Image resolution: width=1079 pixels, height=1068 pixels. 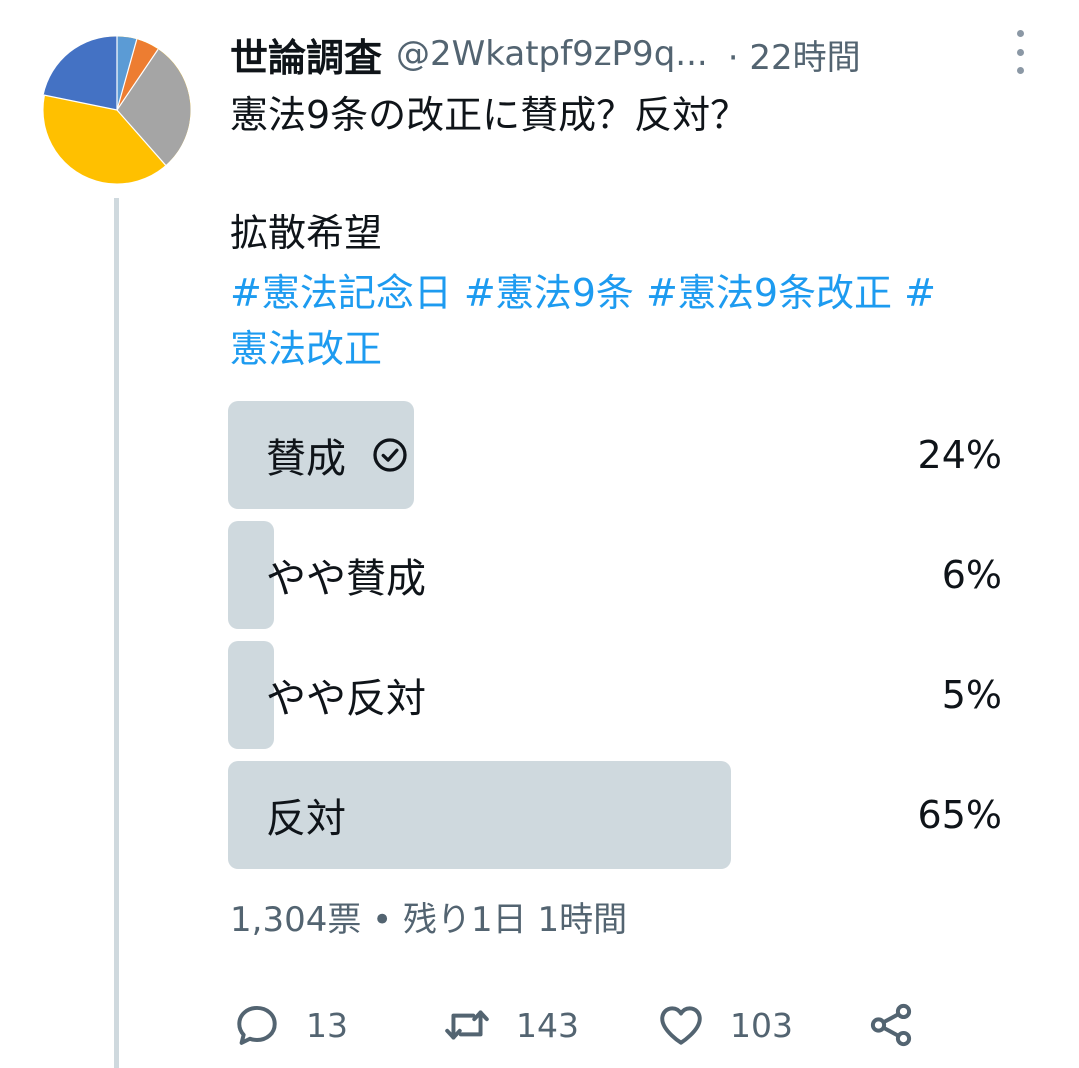 I want to click on poll-option-2: やや賛成 6%, so click(x=615, y=575).